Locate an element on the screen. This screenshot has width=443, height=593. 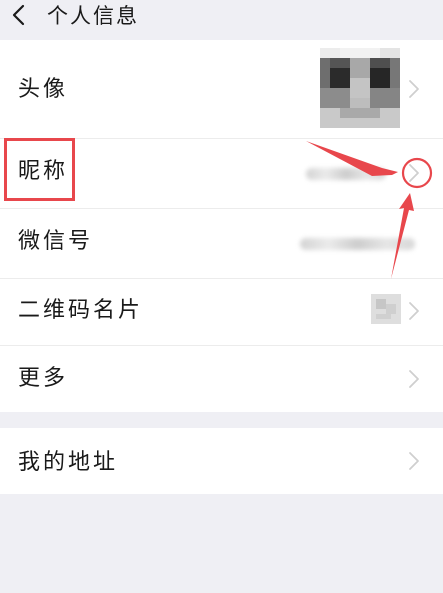
back-button is located at coordinates (21, 17).